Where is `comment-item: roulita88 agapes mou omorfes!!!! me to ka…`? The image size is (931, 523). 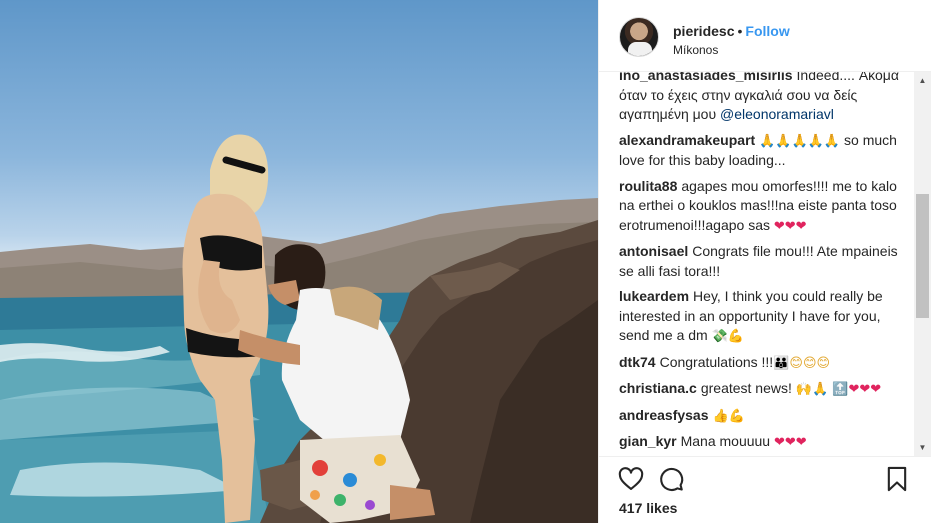 comment-item: roulita88 agapes mou omorfes!!!! me to ka… is located at coordinates (765, 207).